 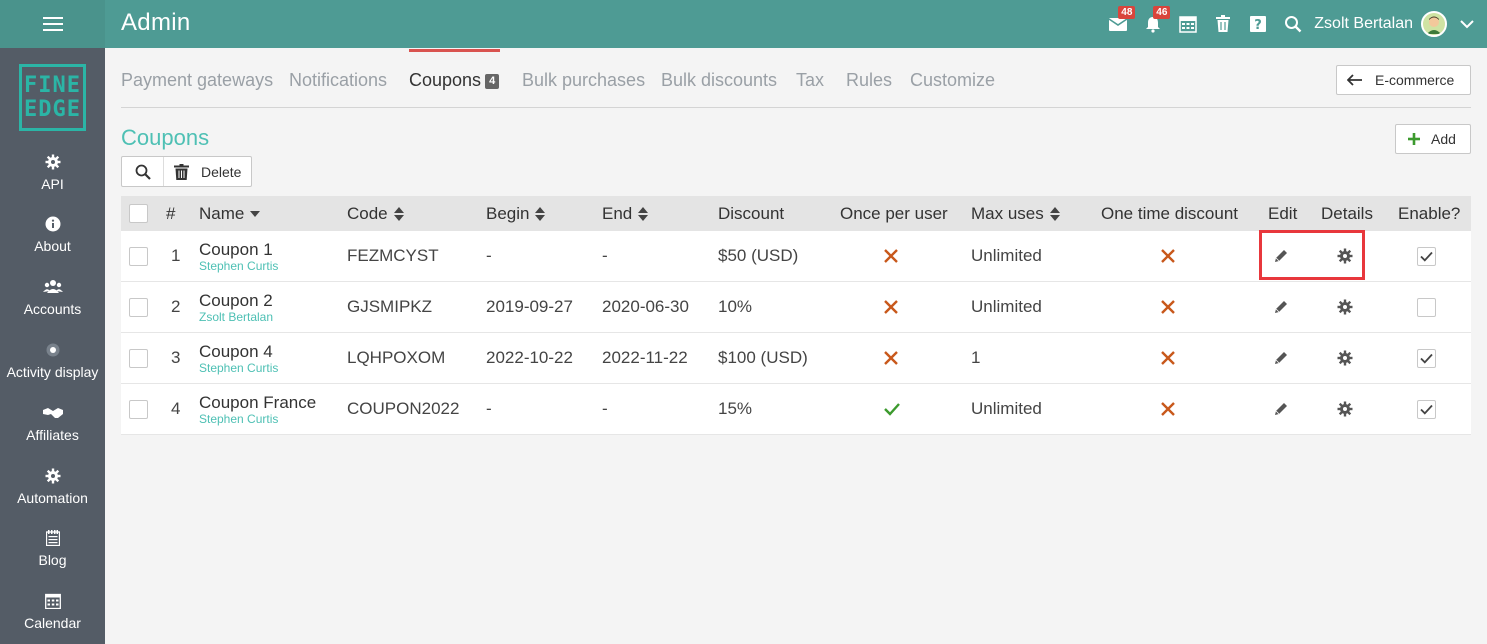 What do you see at coordinates (52, 97) in the screenshot?
I see `logo: FINE EDGE` at bounding box center [52, 97].